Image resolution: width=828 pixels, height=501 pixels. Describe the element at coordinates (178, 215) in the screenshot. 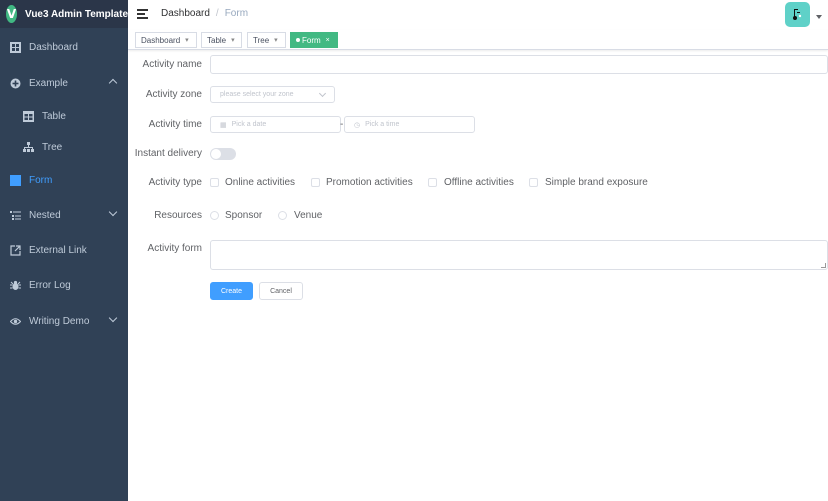

I see `resources-label: Resources` at that location.